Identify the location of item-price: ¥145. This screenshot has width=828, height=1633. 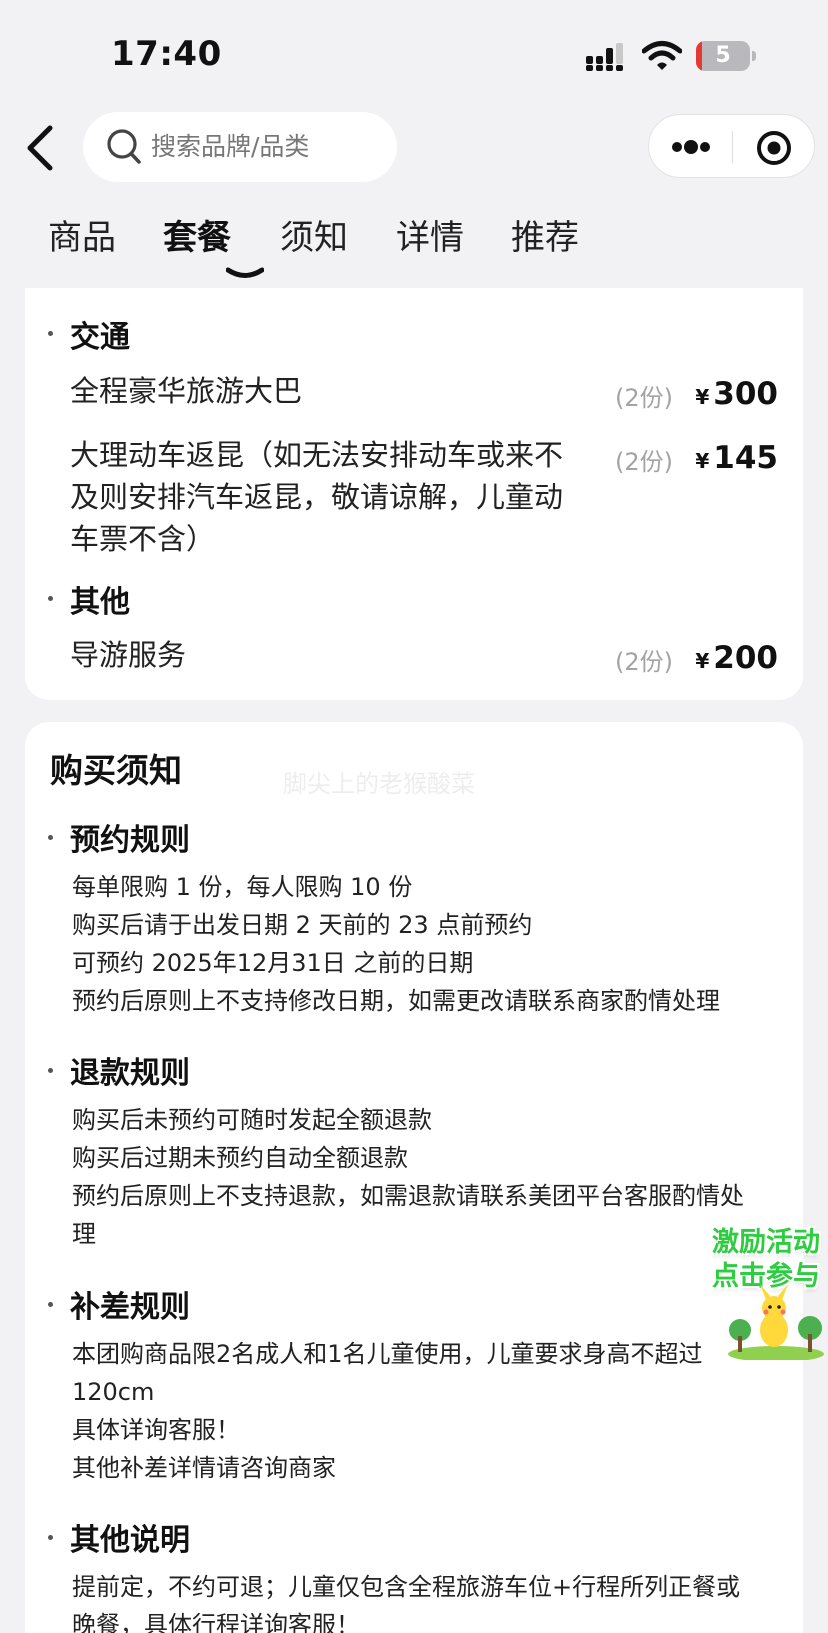
(736, 458).